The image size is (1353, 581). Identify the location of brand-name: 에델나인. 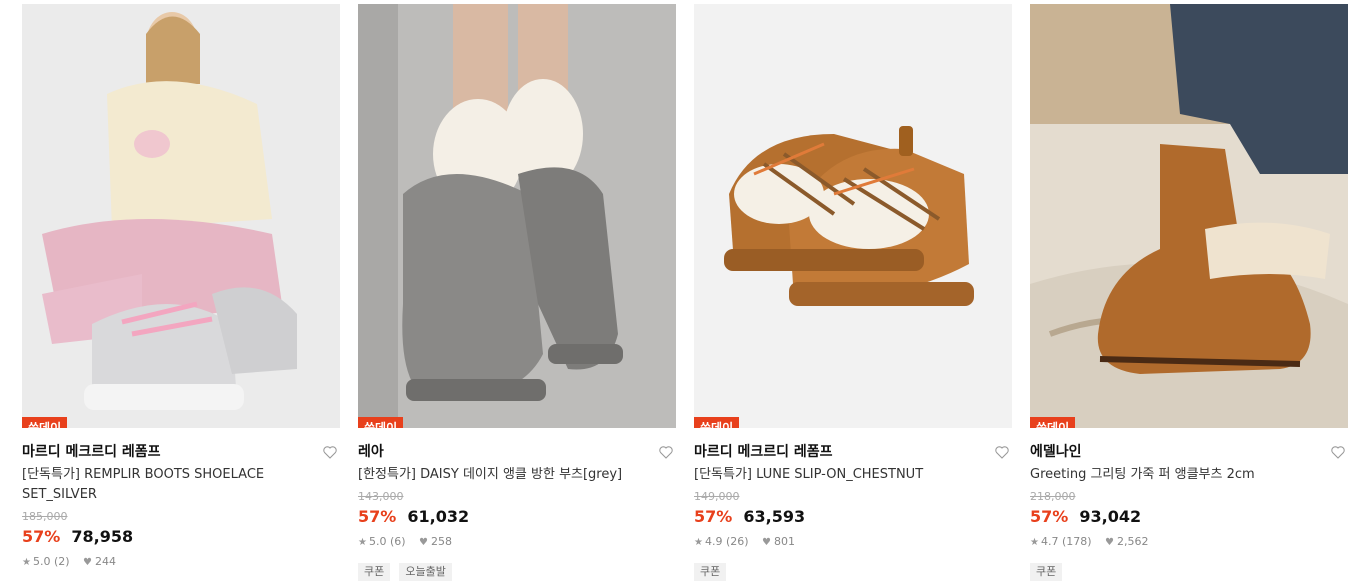
(1056, 452).